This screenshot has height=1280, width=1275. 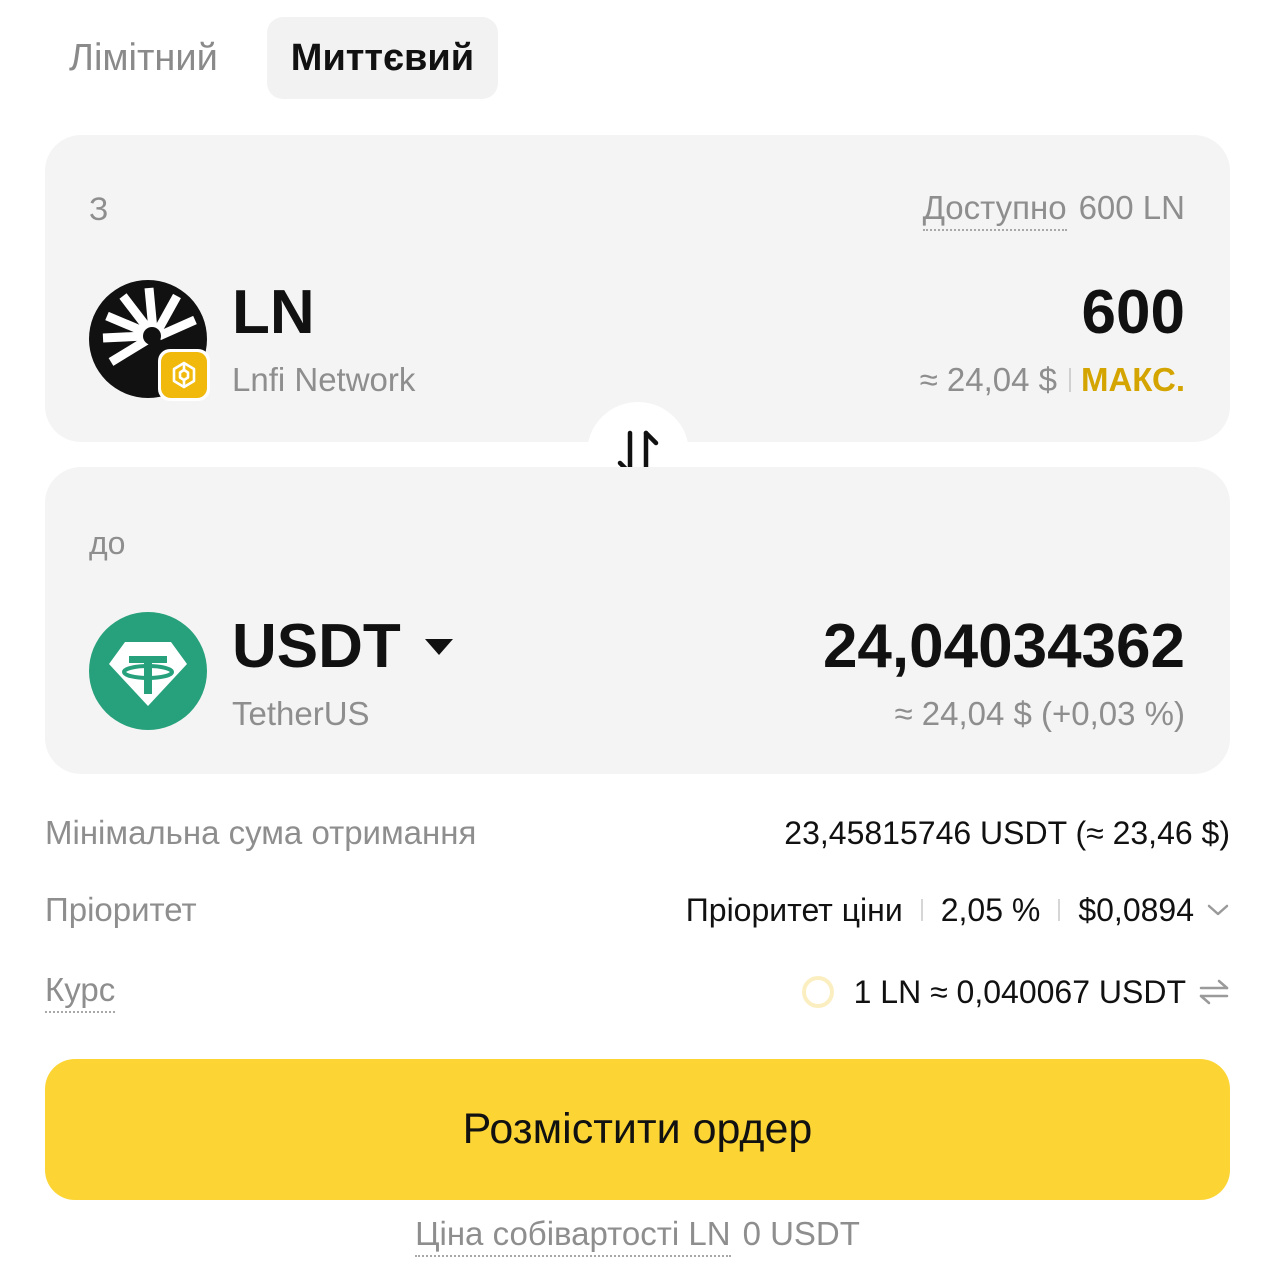 I want to click on from-label: З, so click(x=99, y=209).